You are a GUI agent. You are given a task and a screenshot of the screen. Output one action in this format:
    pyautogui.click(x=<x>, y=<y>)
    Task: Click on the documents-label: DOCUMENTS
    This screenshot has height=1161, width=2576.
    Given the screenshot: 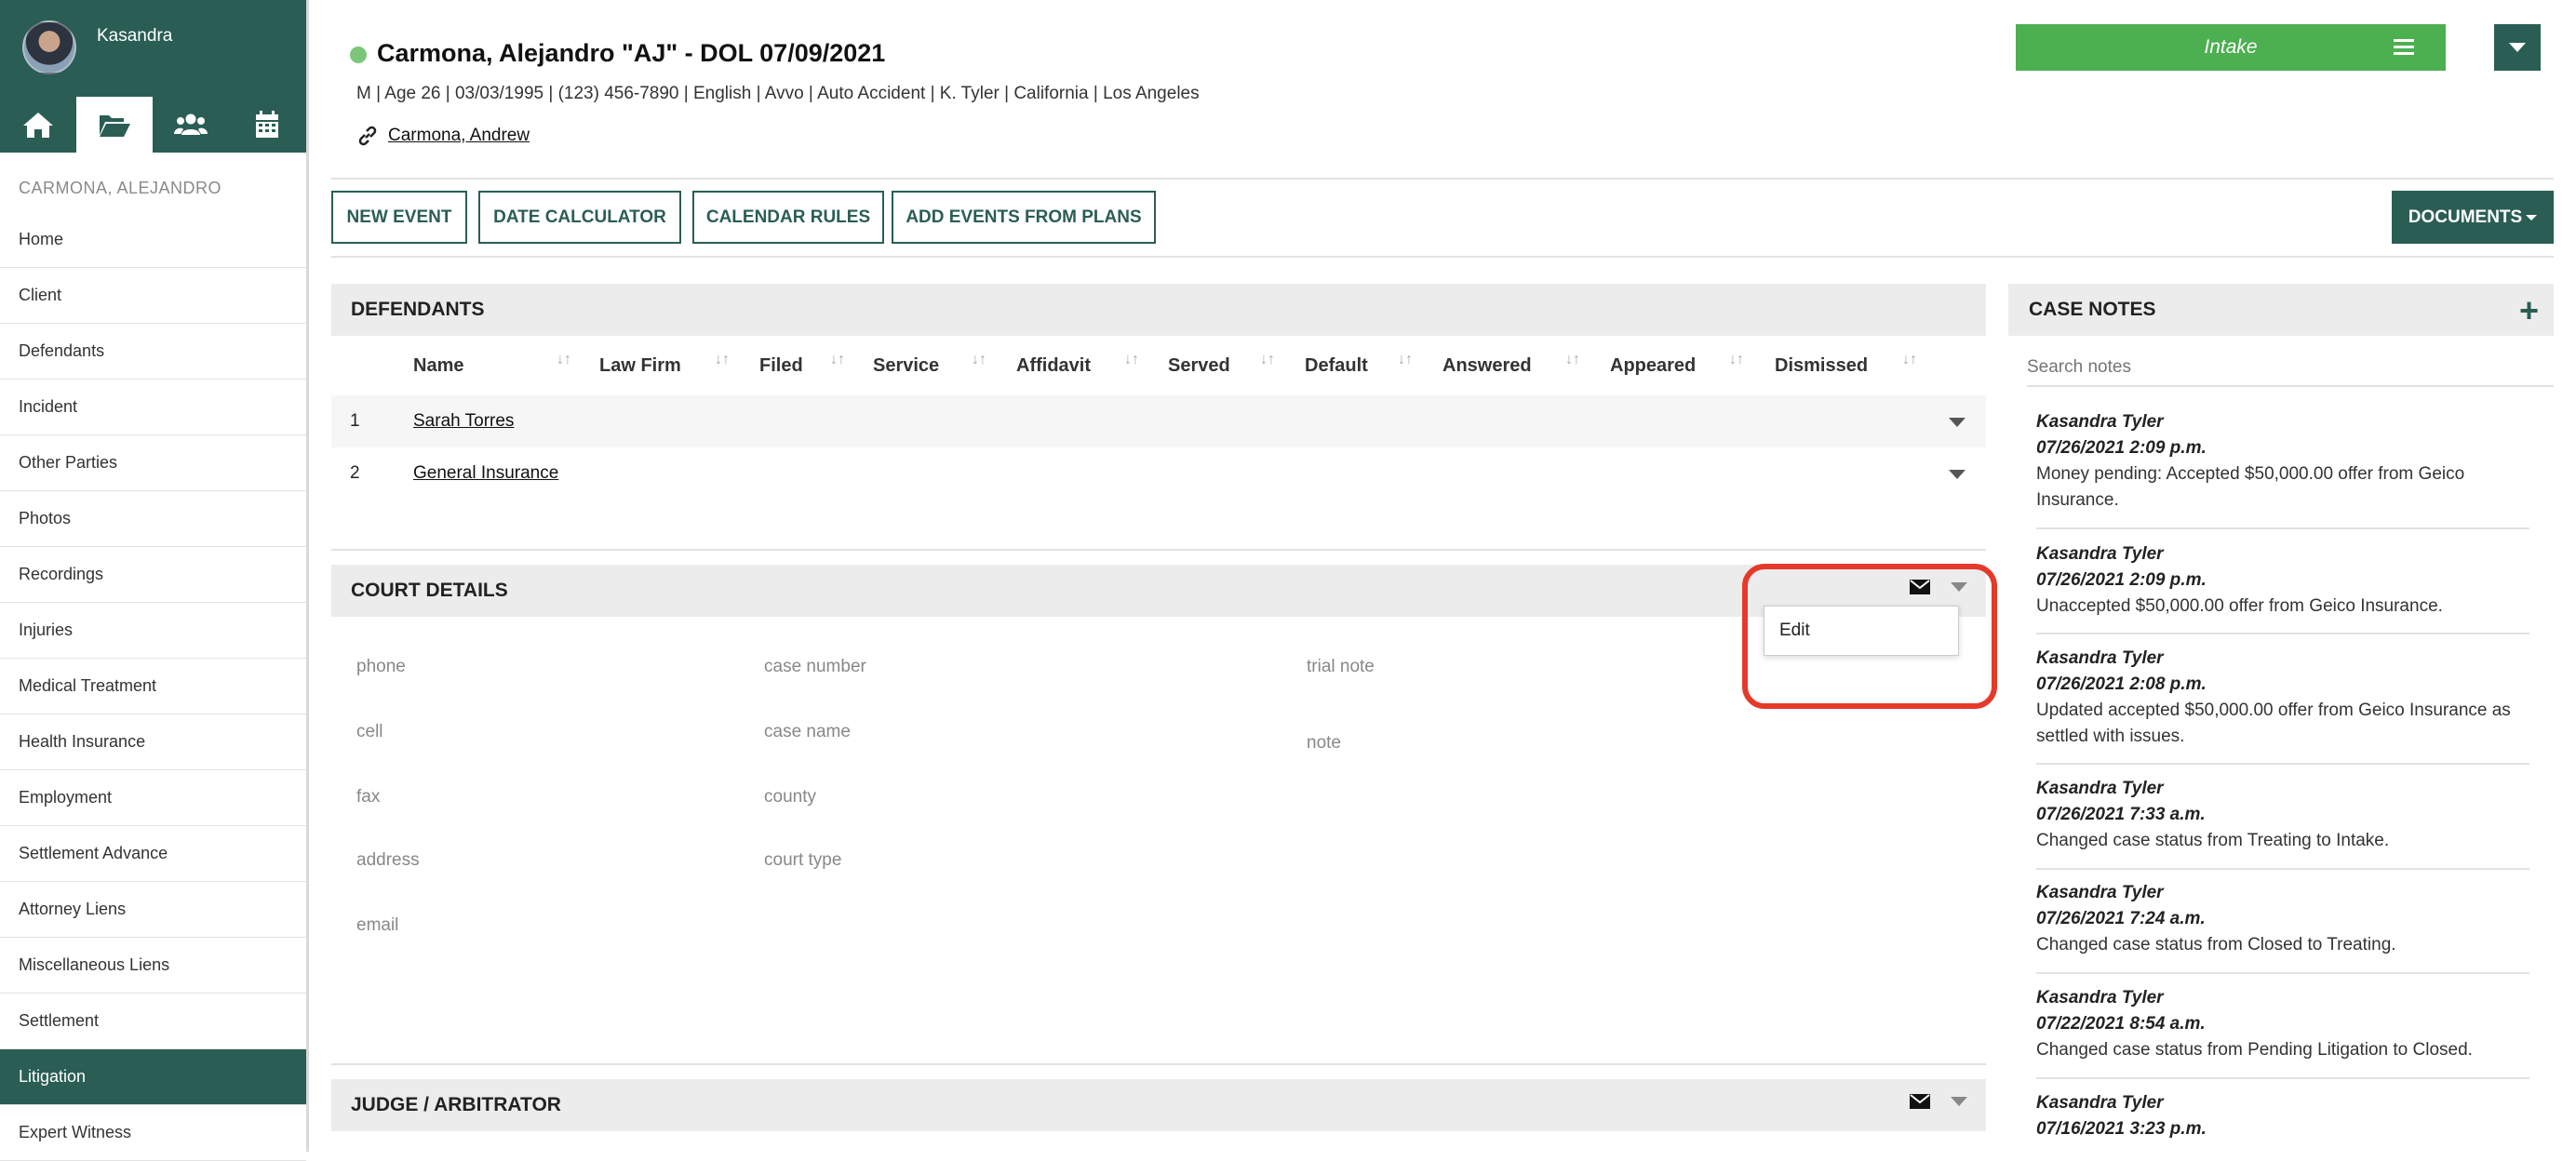 What is the action you would take?
    pyautogui.click(x=2465, y=218)
    